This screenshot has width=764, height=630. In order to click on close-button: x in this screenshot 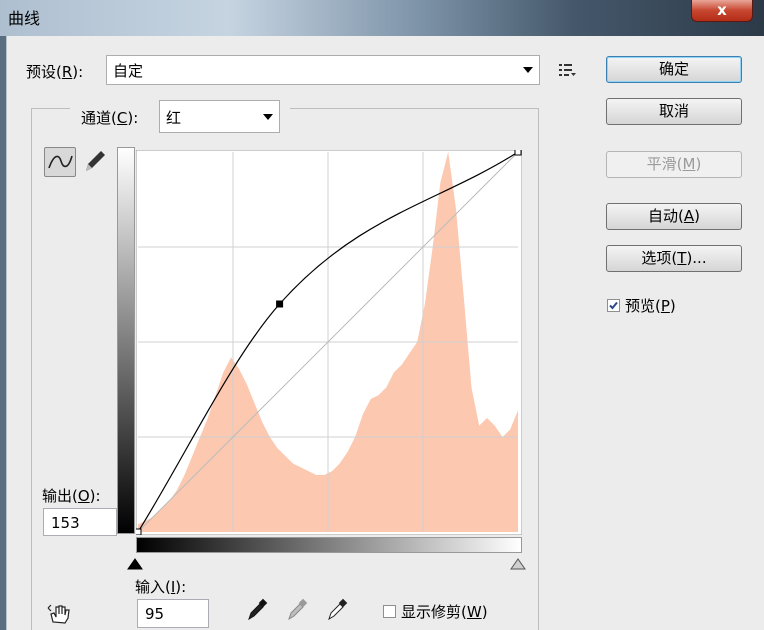, I will do `click(722, 11)`.